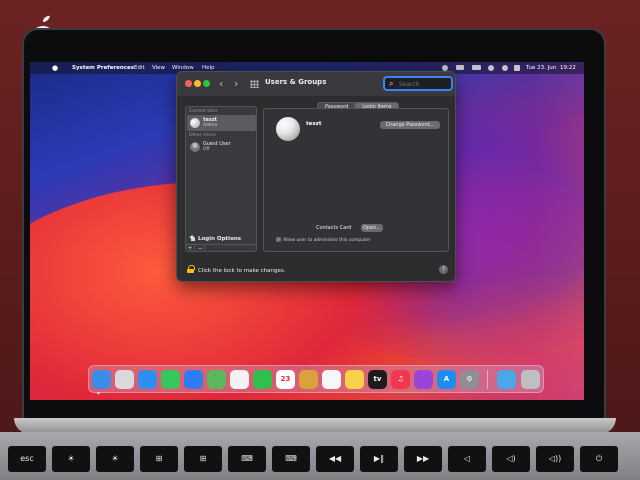 The height and width of the screenshot is (480, 640). I want to click on dock-separator, so click(487, 379).